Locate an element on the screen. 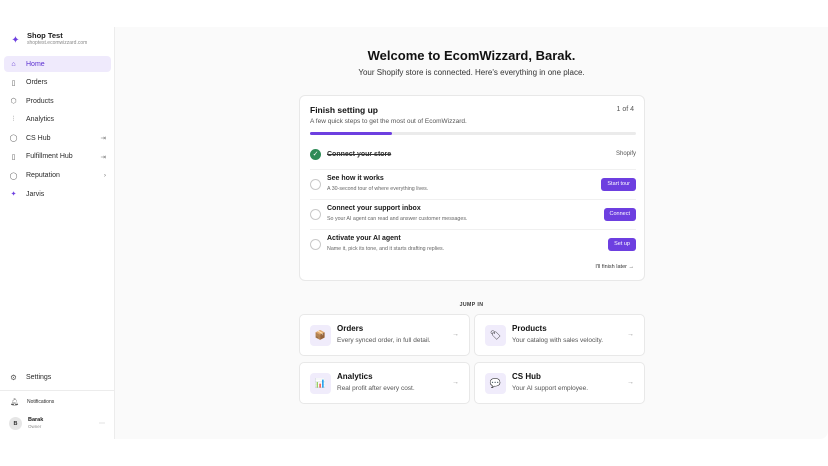 Image resolution: width=828 pixels, height=466 pixels. user-role: Owner is located at coordinates (35, 426).